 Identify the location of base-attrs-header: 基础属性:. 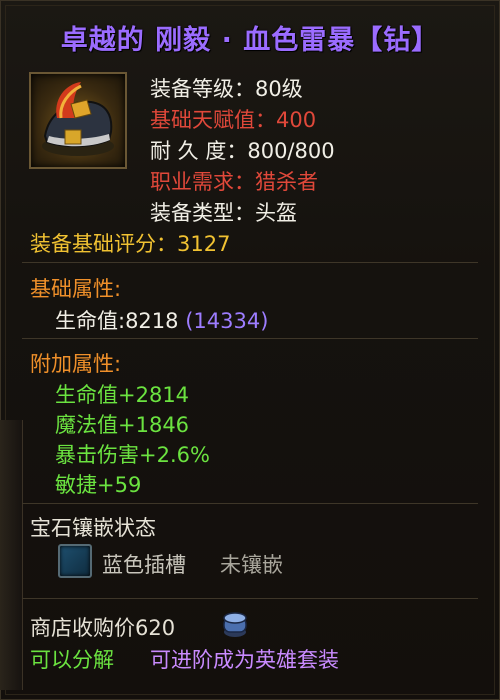
(76, 289).